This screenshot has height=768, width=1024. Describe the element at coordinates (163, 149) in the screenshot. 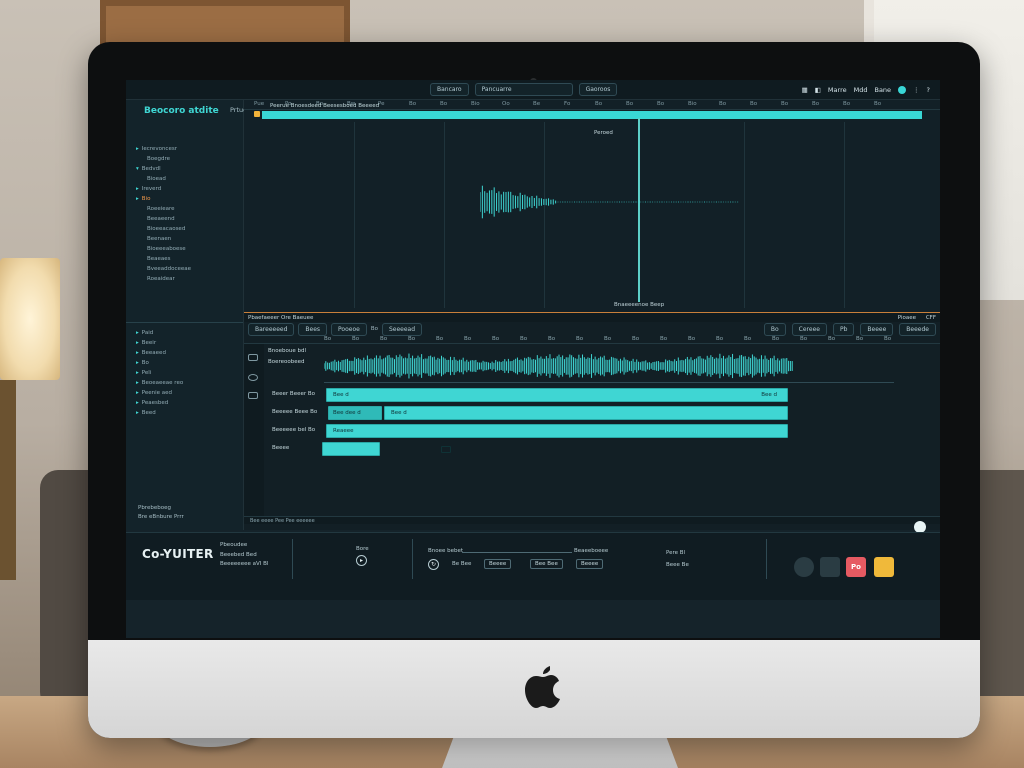

I see `browser-item: ▸ Iecrevoncesr` at that location.